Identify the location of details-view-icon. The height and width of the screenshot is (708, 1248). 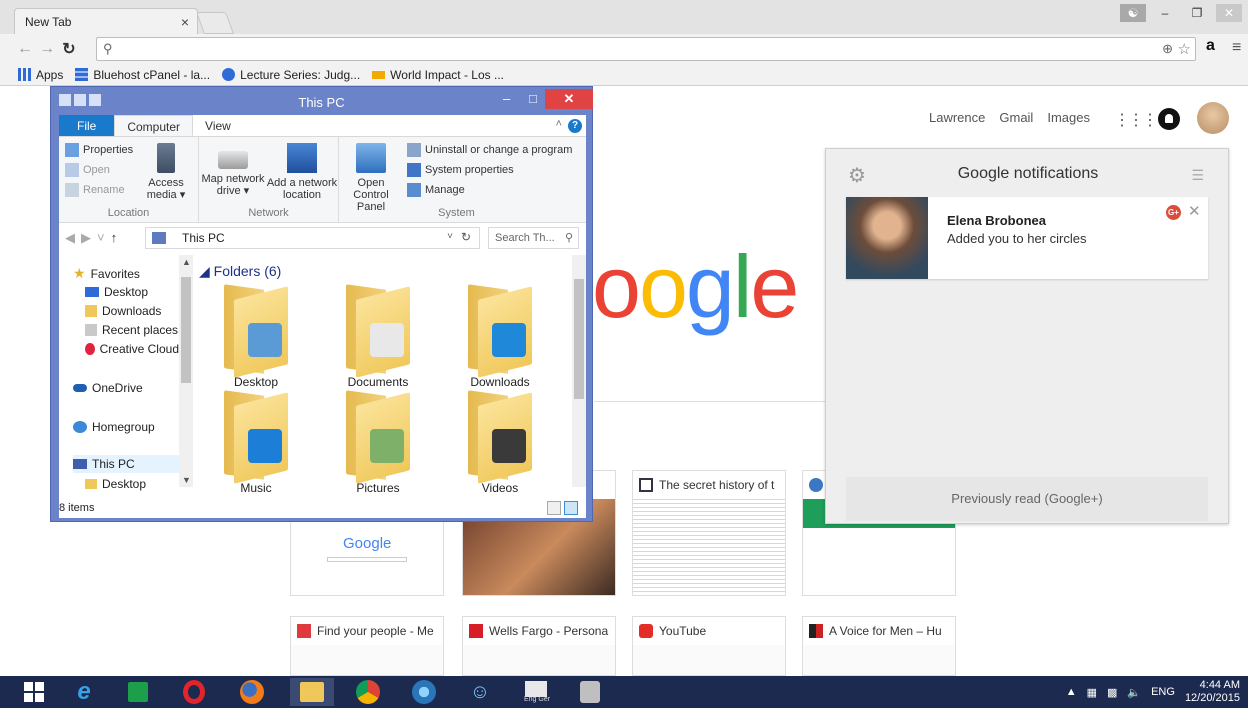
(554, 508).